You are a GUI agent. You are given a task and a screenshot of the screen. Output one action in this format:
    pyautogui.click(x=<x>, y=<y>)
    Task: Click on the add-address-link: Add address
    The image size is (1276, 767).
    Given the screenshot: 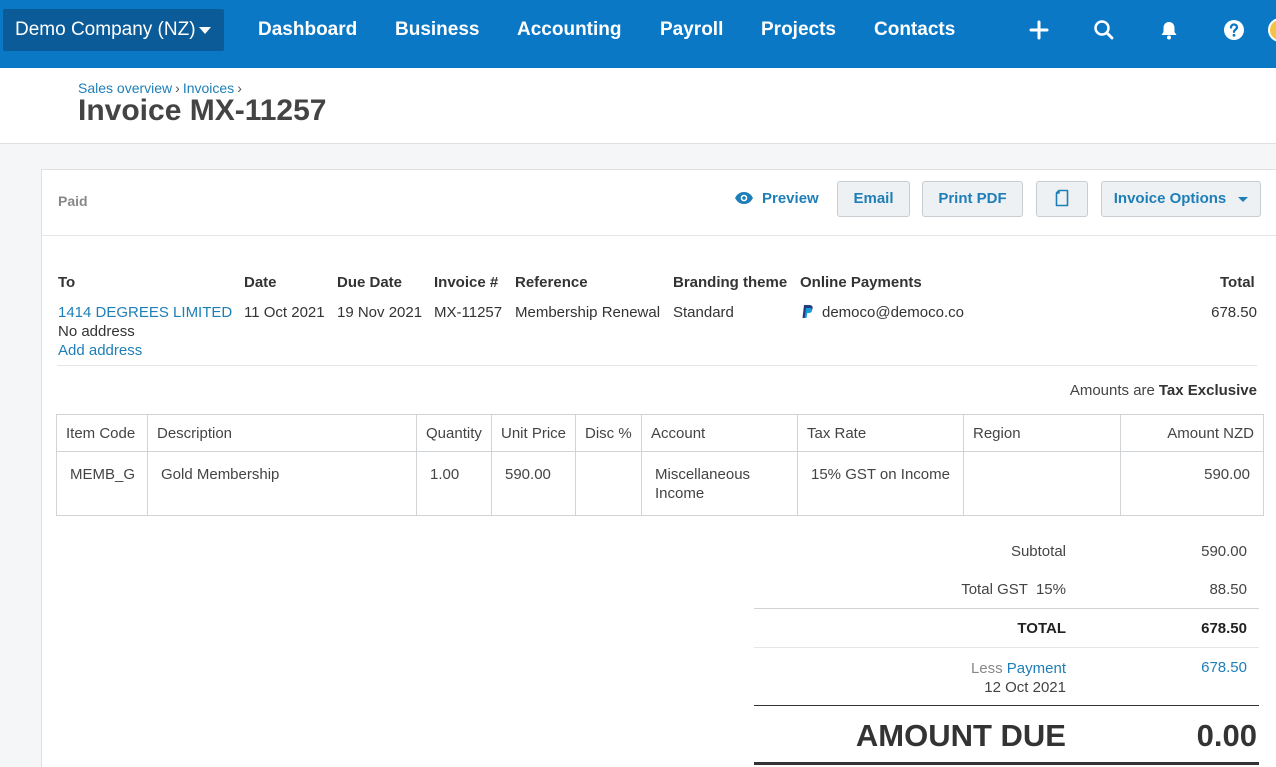 What is the action you would take?
    pyautogui.click(x=145, y=350)
    